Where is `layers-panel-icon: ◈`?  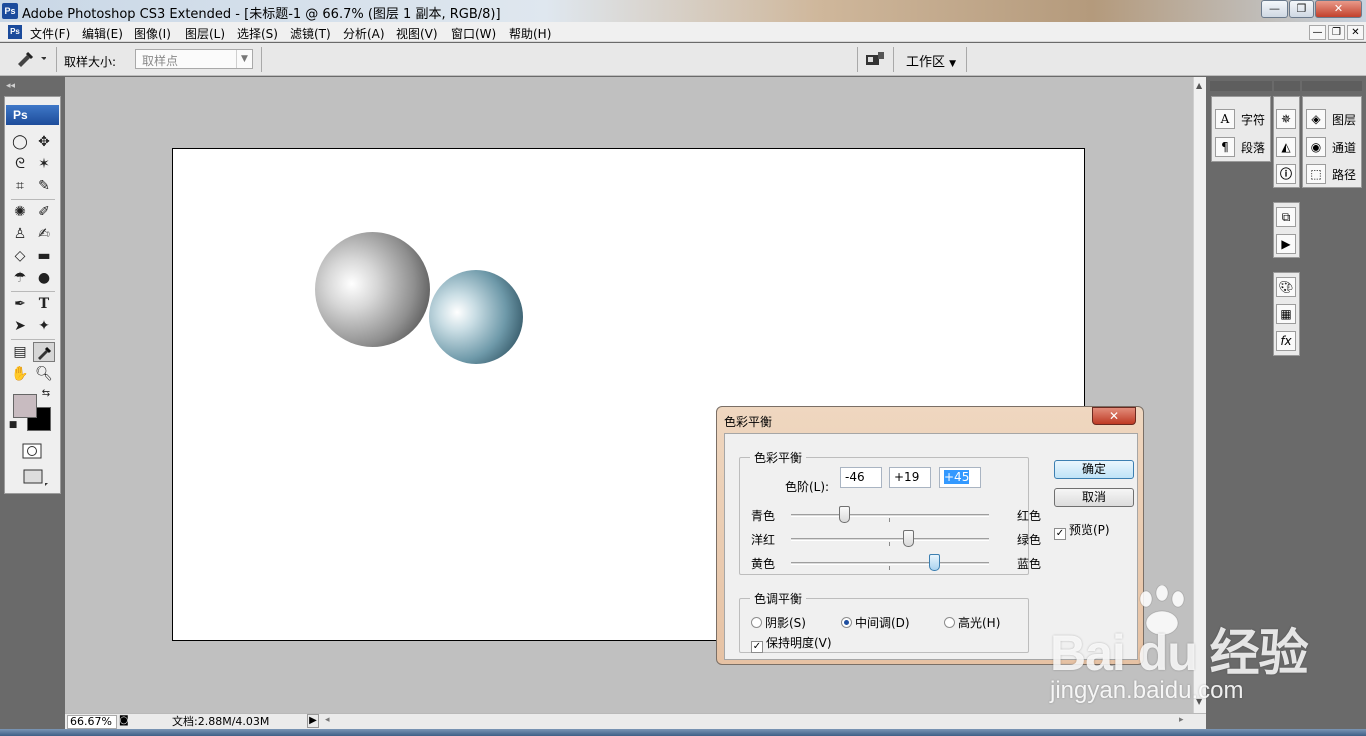 layers-panel-icon: ◈ is located at coordinates (1316, 119).